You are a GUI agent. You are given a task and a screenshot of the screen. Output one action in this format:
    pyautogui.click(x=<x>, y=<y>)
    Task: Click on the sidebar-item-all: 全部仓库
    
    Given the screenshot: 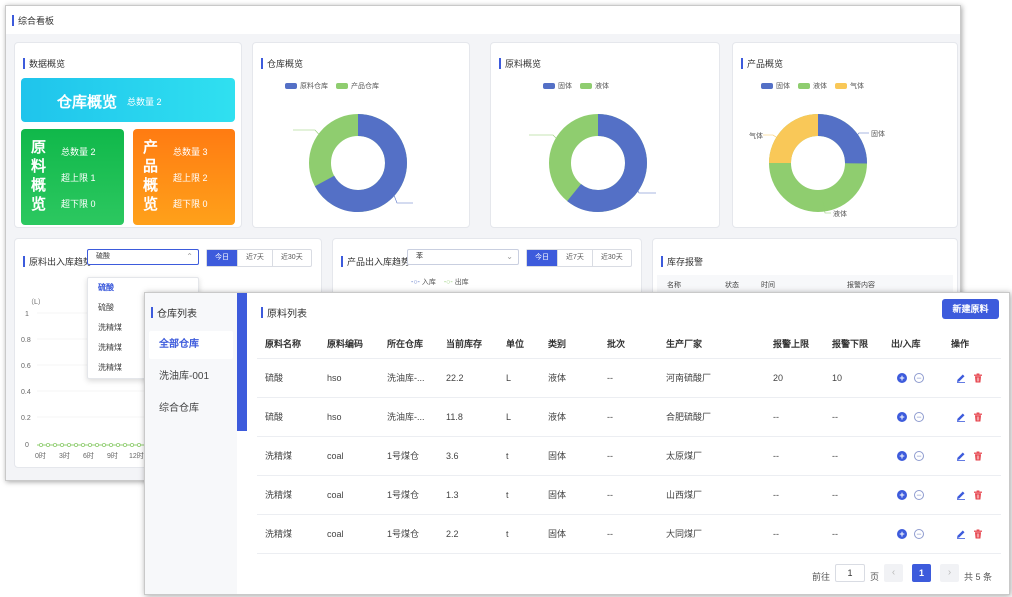 What is the action you would take?
    pyautogui.click(x=191, y=345)
    